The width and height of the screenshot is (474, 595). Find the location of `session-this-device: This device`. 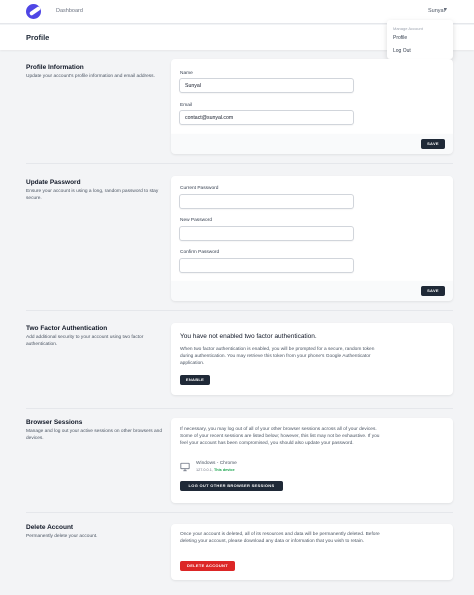

session-this-device: This device is located at coordinates (224, 470).